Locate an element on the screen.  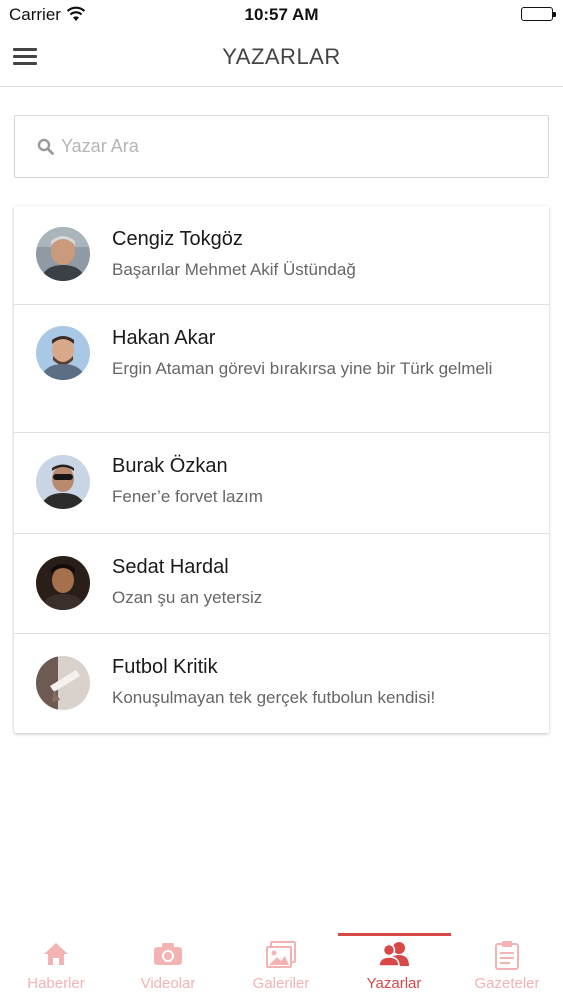
tab-label: Yazarlar is located at coordinates (394, 983).